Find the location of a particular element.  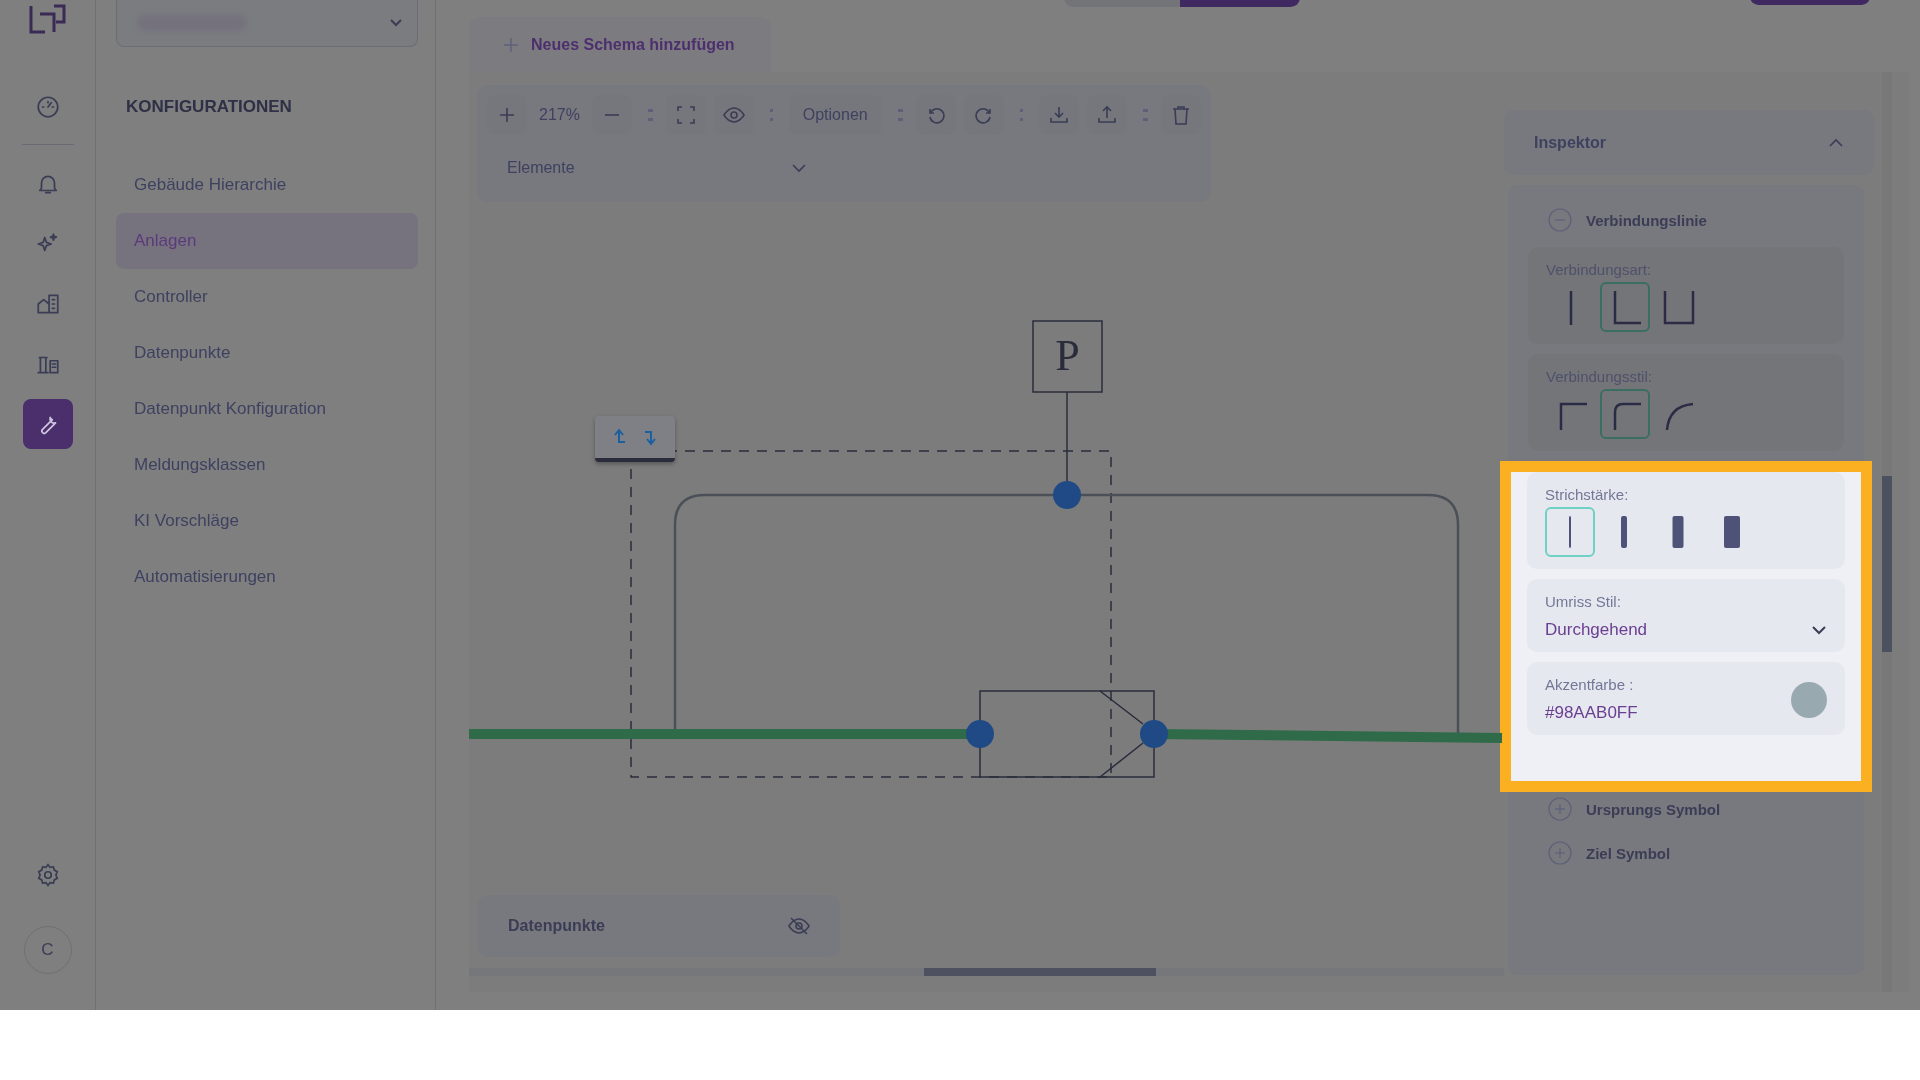

panel-title: Inspektor is located at coordinates (1570, 142).